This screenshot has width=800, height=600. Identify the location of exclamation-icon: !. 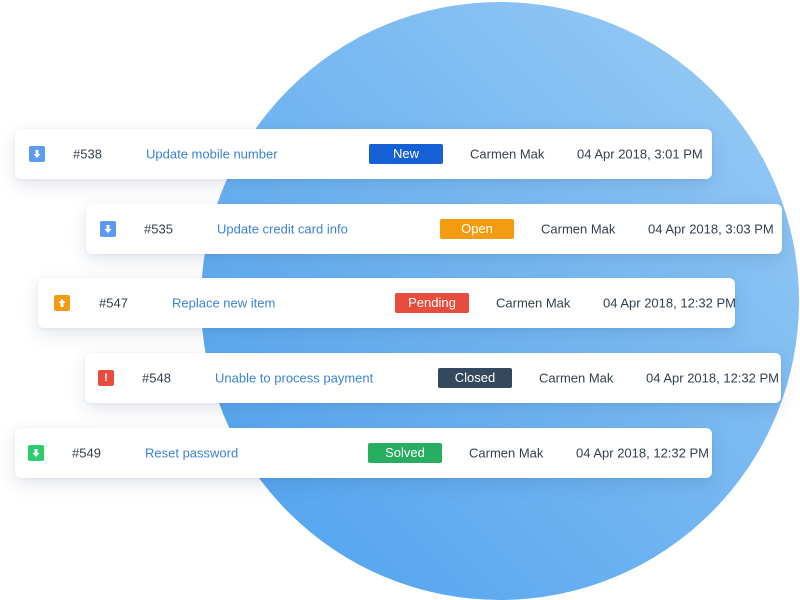
(106, 378).